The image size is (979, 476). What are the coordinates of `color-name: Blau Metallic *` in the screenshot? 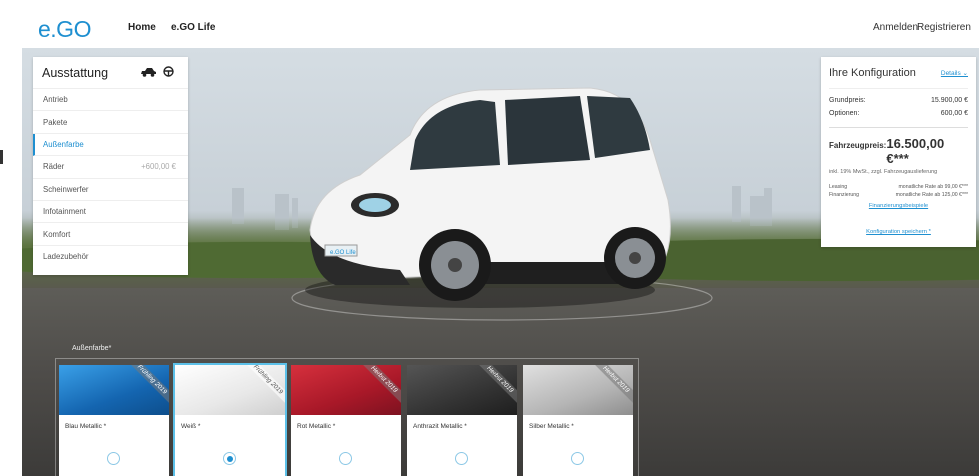 It's located at (86, 426).